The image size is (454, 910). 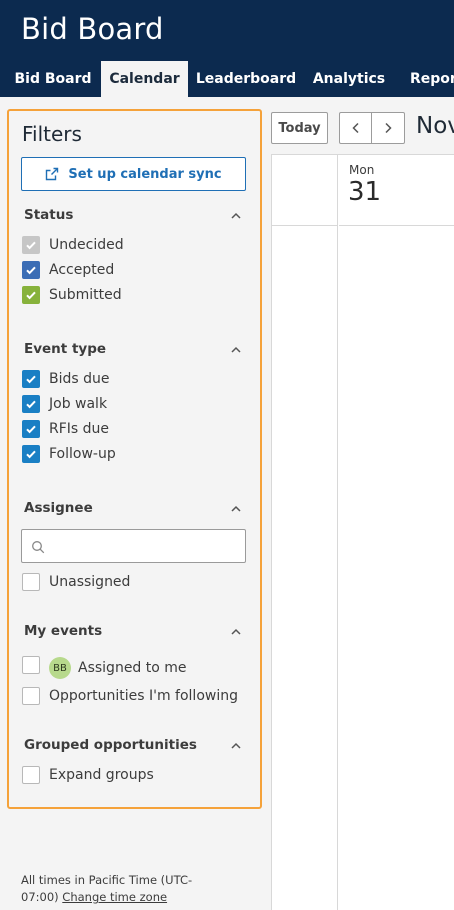 What do you see at coordinates (82, 270) in the screenshot?
I see `status-accepted-label: Accepted` at bounding box center [82, 270].